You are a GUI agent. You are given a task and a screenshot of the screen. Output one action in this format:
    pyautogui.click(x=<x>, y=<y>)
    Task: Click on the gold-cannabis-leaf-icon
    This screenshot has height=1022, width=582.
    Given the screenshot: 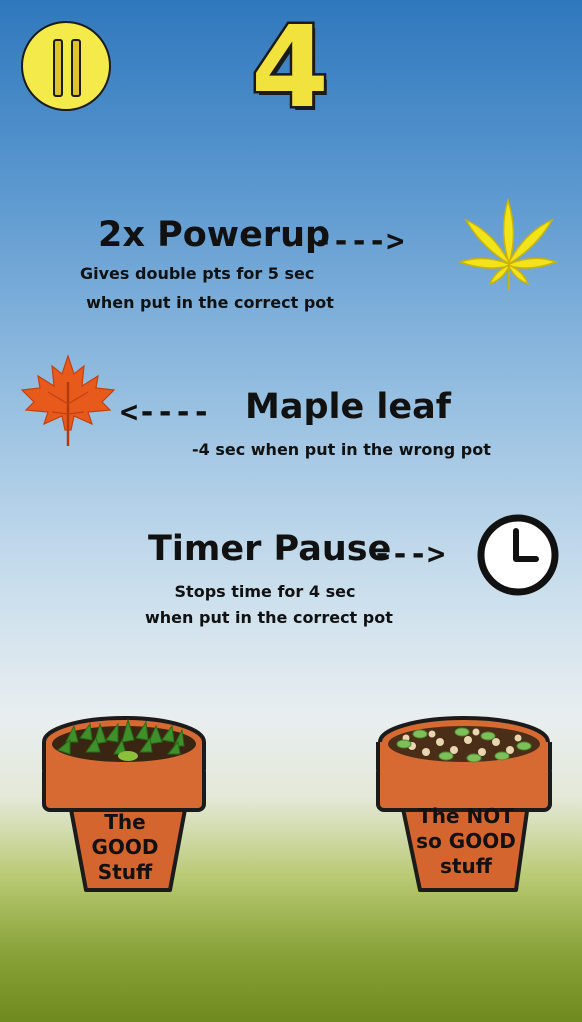 What is the action you would take?
    pyautogui.click(x=508, y=243)
    